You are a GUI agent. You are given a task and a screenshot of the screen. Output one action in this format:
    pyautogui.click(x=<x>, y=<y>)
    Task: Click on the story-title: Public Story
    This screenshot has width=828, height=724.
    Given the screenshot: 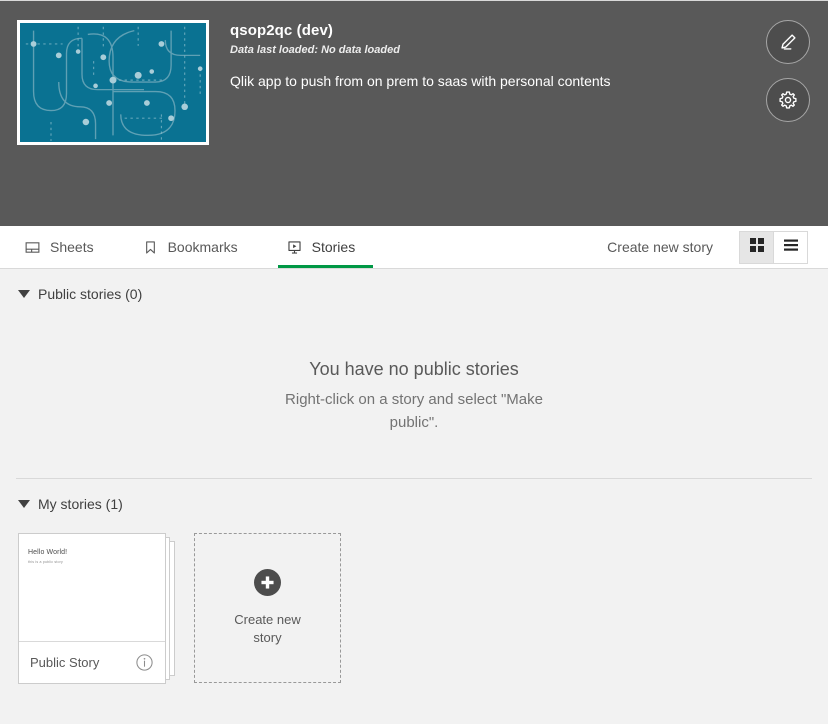 What is the action you would take?
    pyautogui.click(x=65, y=662)
    